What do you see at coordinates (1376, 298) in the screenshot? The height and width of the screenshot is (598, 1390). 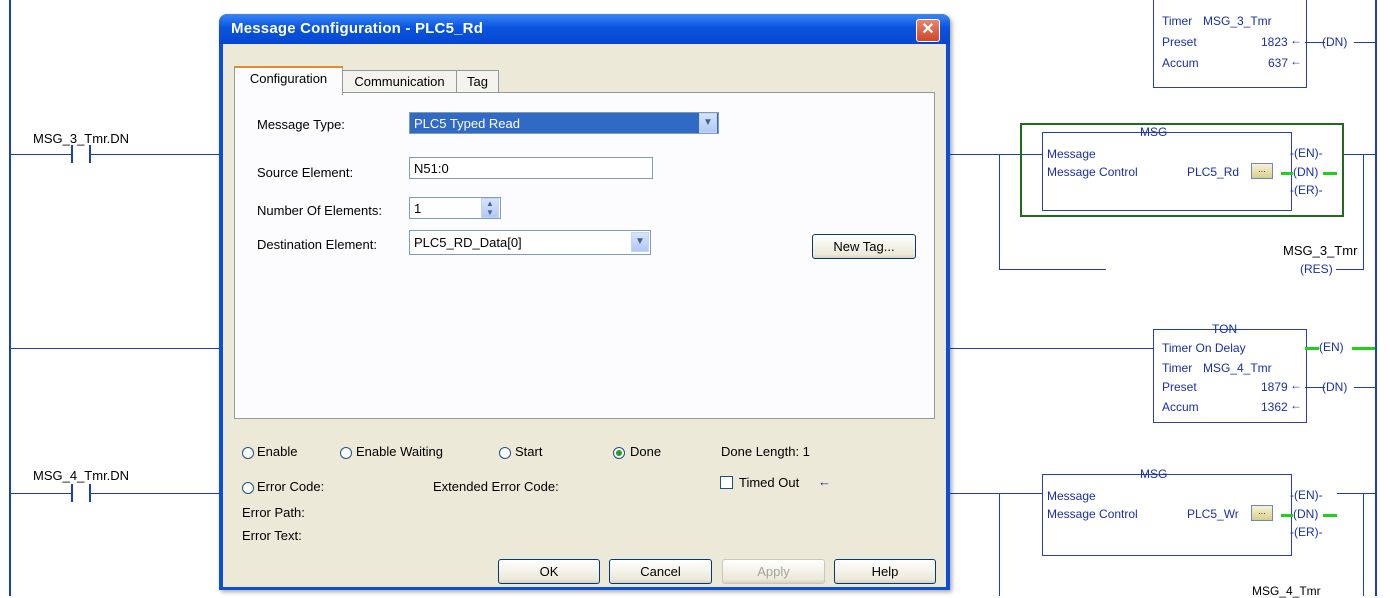 I see `right-power-rail` at bounding box center [1376, 298].